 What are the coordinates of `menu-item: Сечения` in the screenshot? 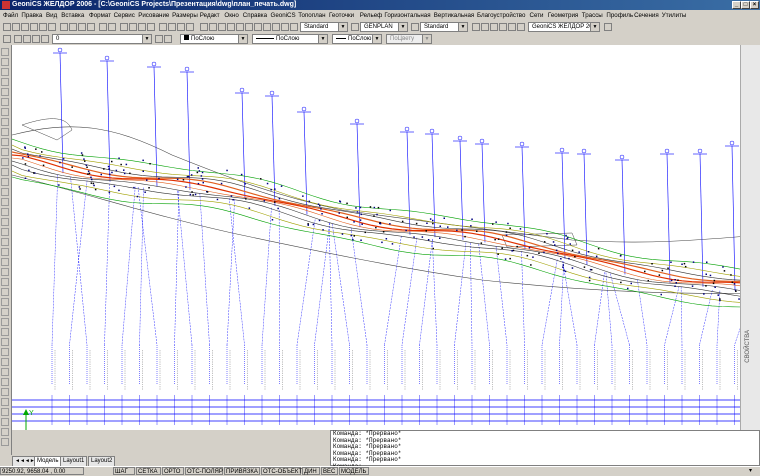 It's located at (646, 15).